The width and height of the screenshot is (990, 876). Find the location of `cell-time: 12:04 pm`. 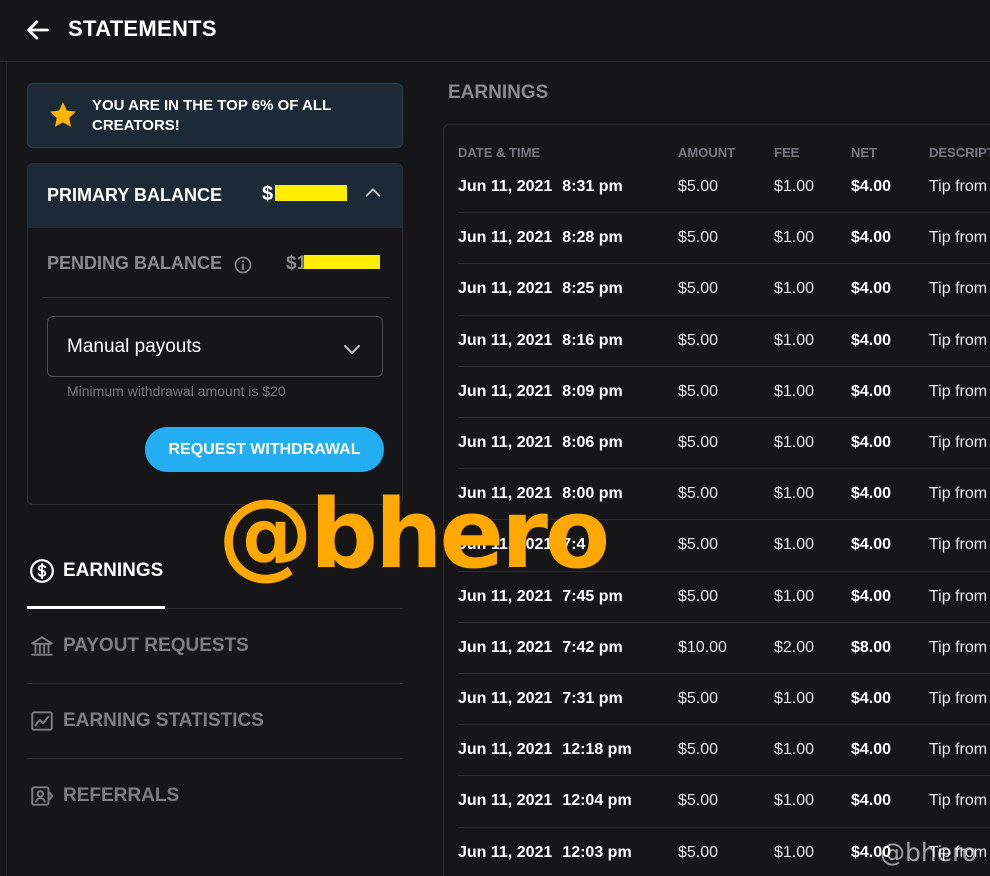

cell-time: 12:04 pm is located at coordinates (597, 801).